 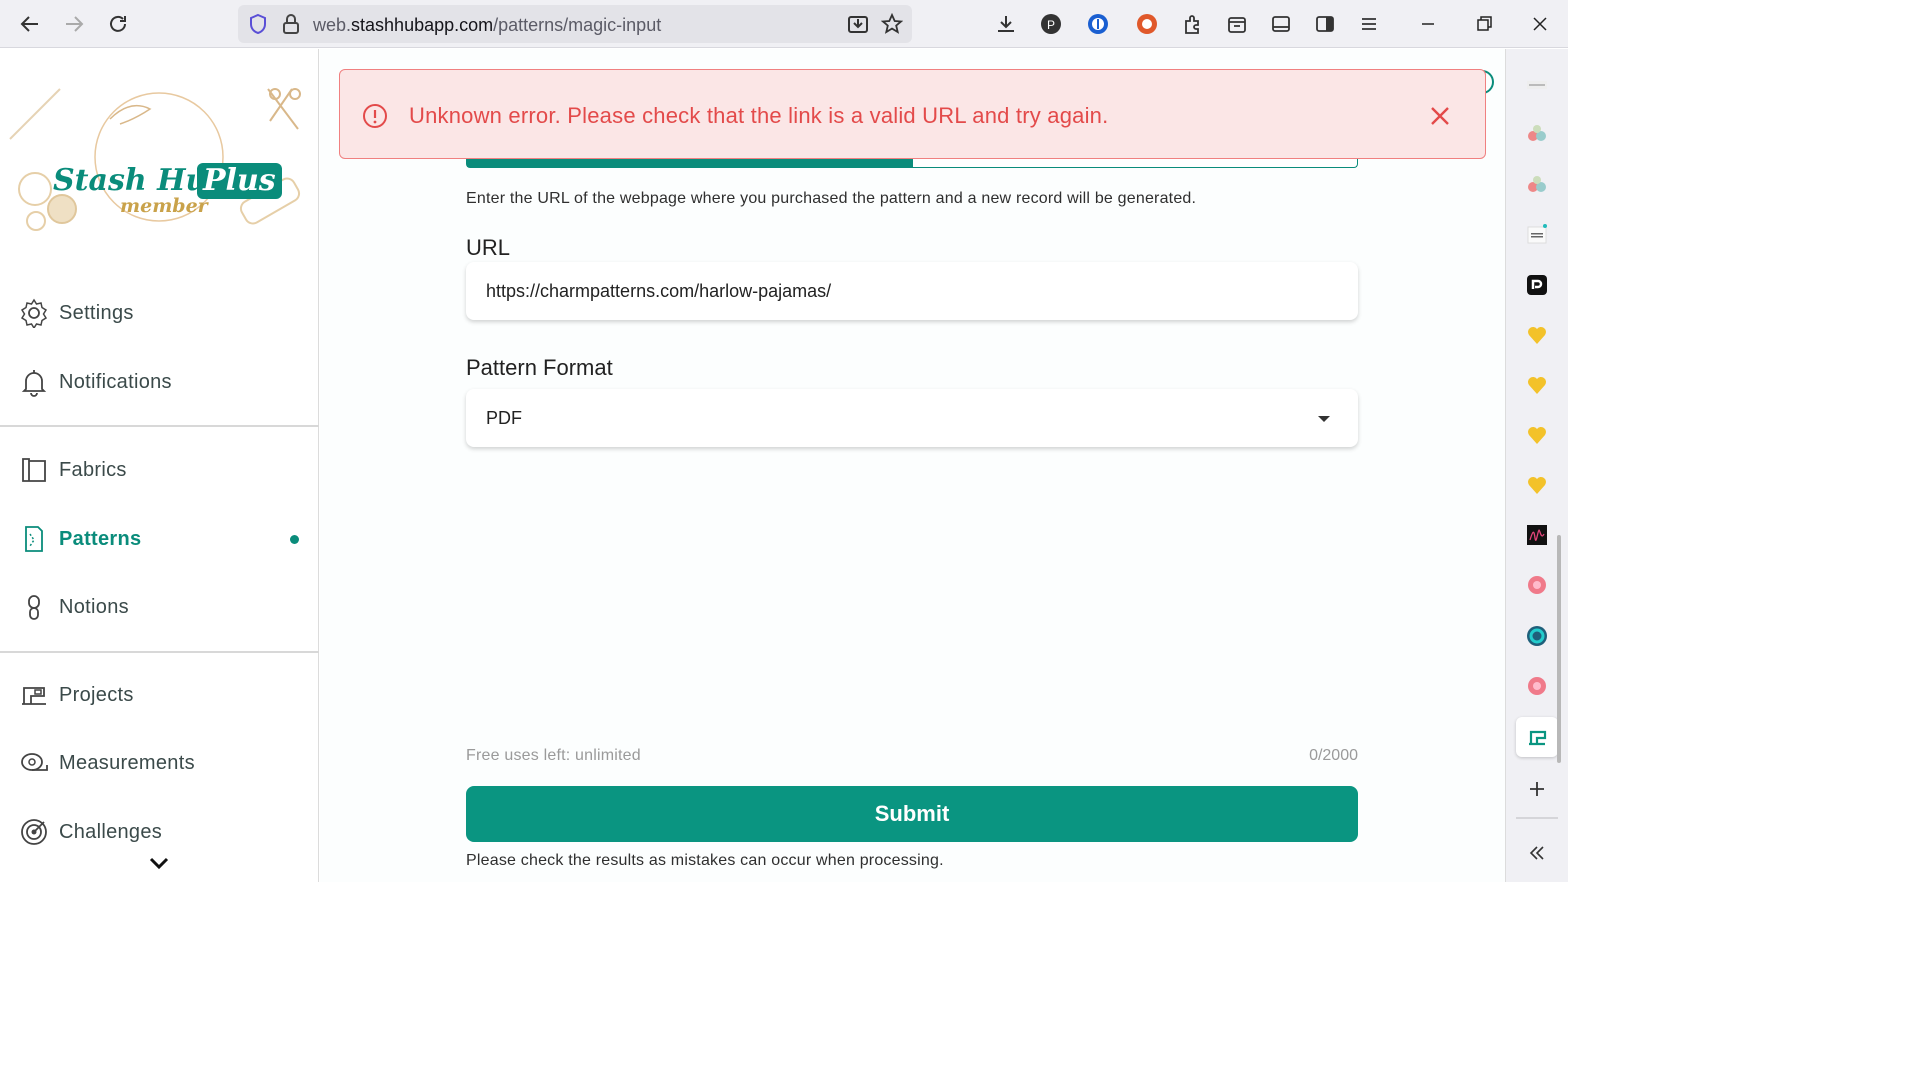 What do you see at coordinates (118, 24) in the screenshot?
I see `reload-icon` at bounding box center [118, 24].